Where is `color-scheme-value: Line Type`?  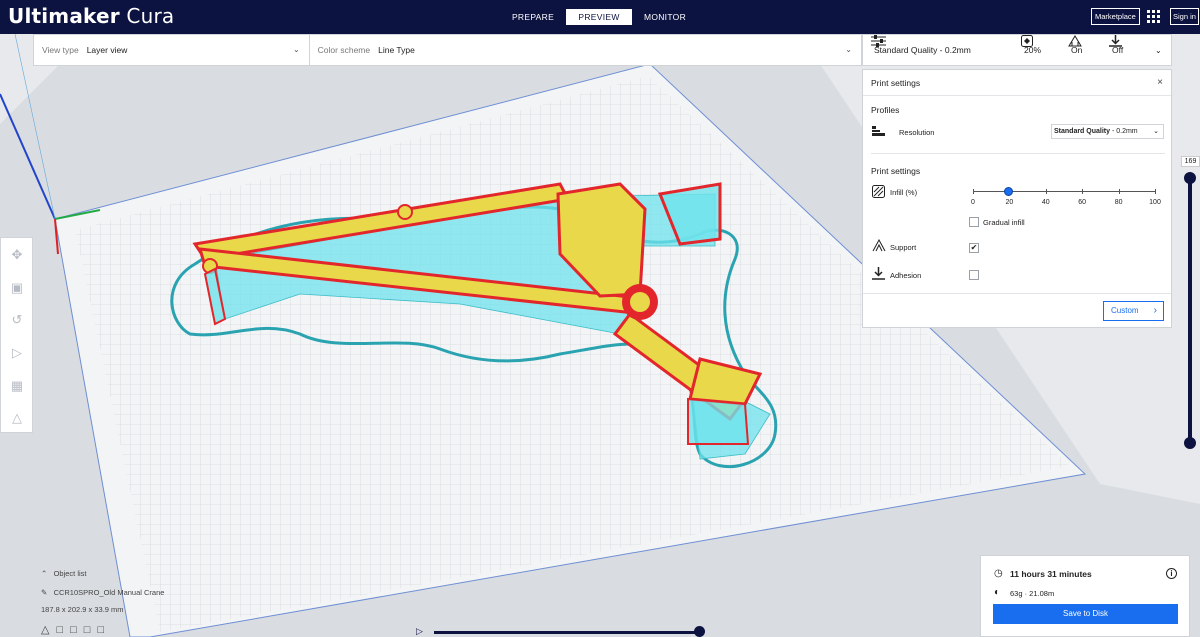
color-scheme-value: Line Type is located at coordinates (396, 50).